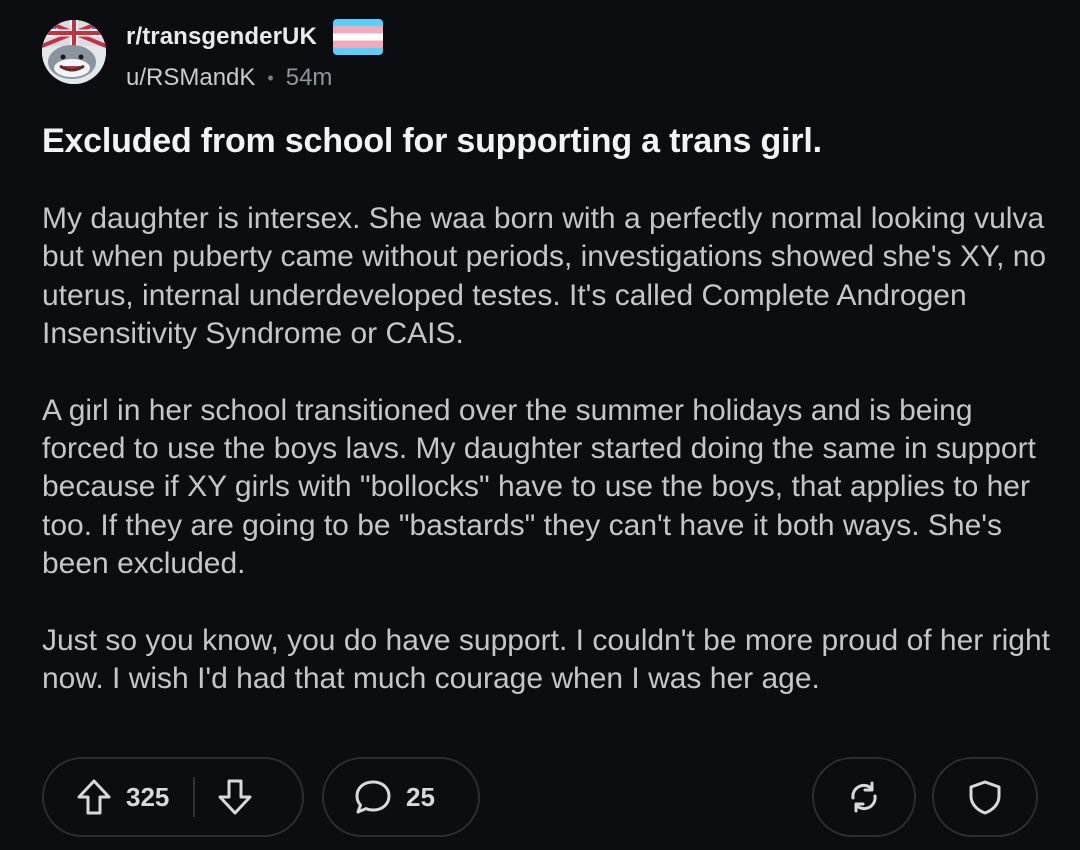 The width and height of the screenshot is (1080, 850). I want to click on vote-control: 325, so click(173, 797).